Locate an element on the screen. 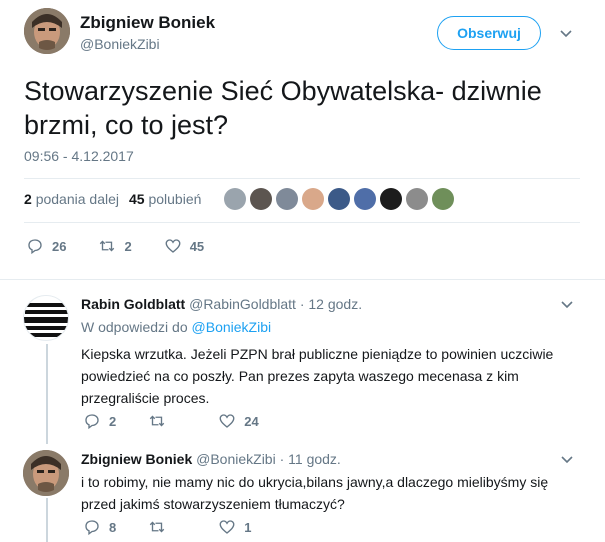 Image resolution: width=605 pixels, height=542 pixels. tweet-timestamp: 09:56 - 4.12.2017 is located at coordinates (79, 156).